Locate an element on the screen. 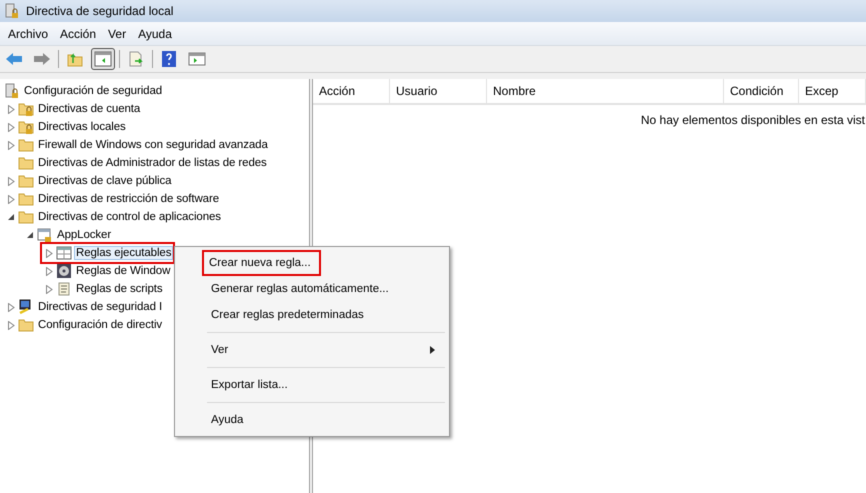 This screenshot has height=493, width=866. disc-icon is located at coordinates (64, 271).